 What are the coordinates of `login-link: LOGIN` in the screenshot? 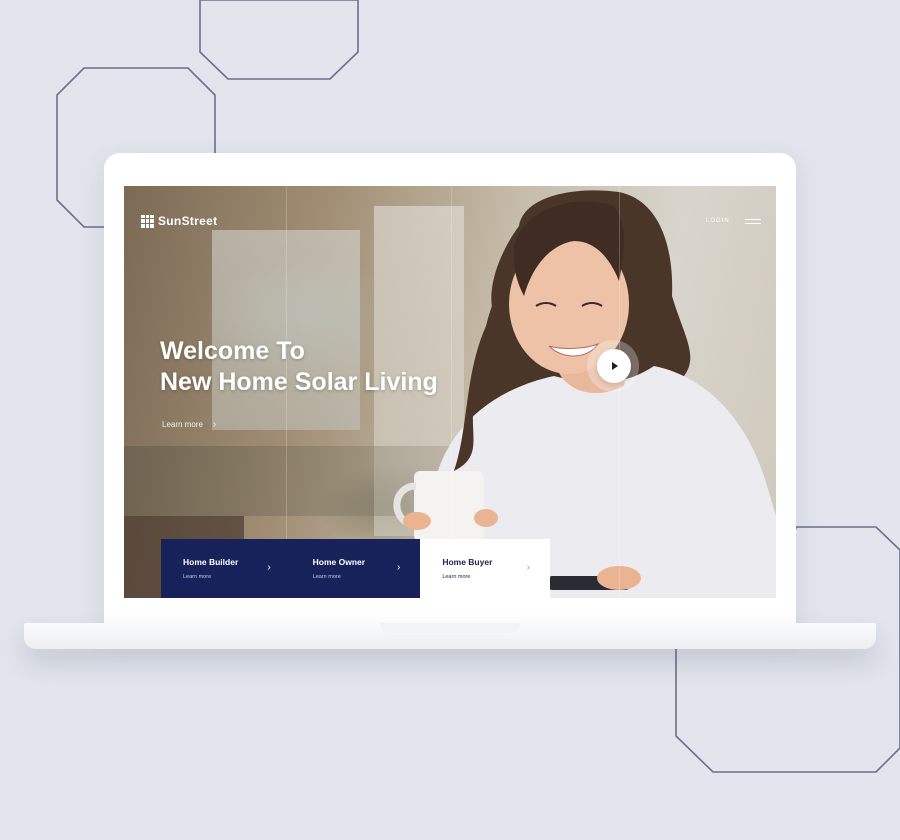 It's located at (718, 221).